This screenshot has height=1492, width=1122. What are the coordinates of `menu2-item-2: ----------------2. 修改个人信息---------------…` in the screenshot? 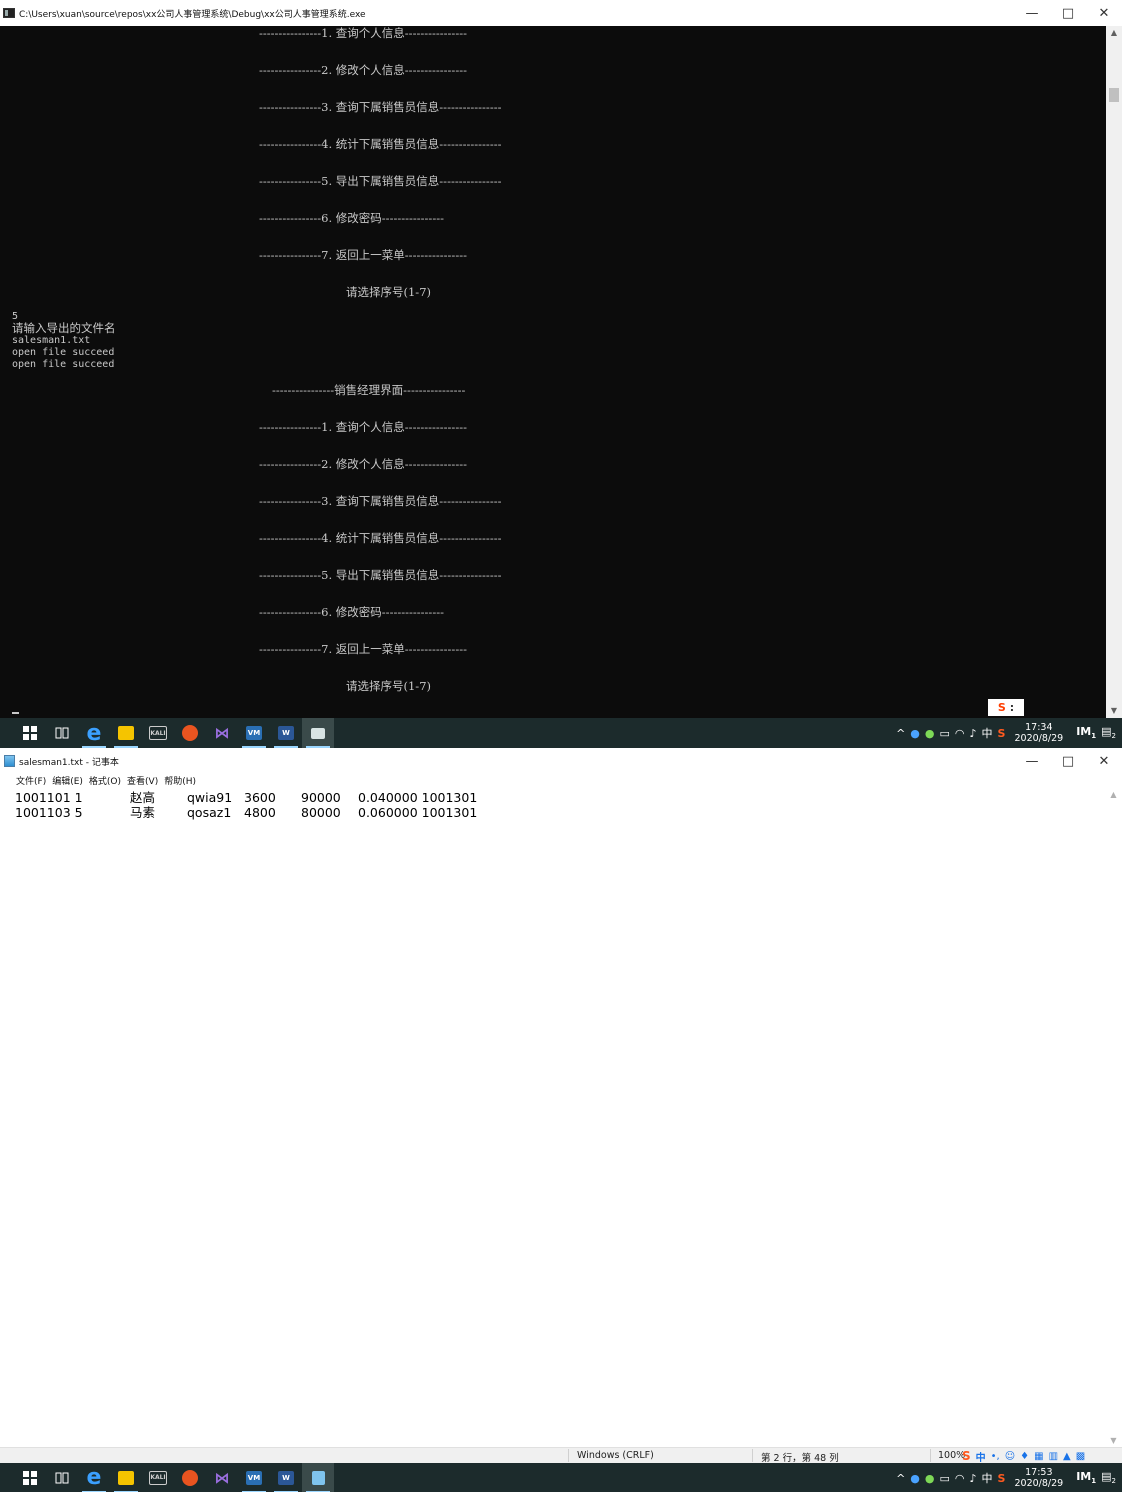 It's located at (363, 464).